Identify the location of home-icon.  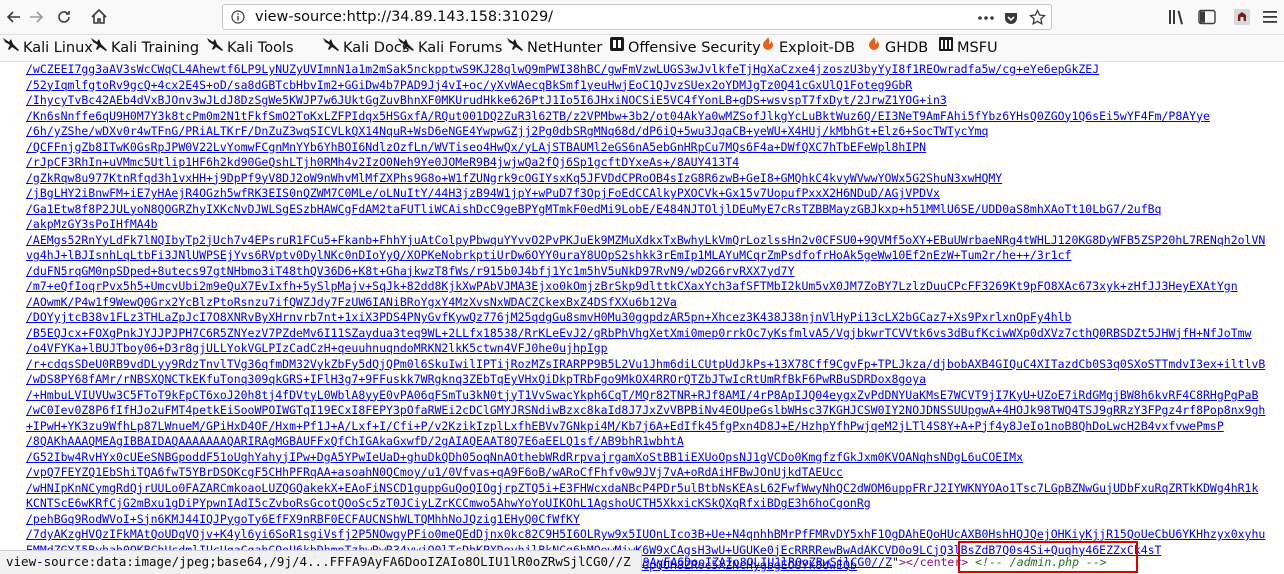
(99, 16).